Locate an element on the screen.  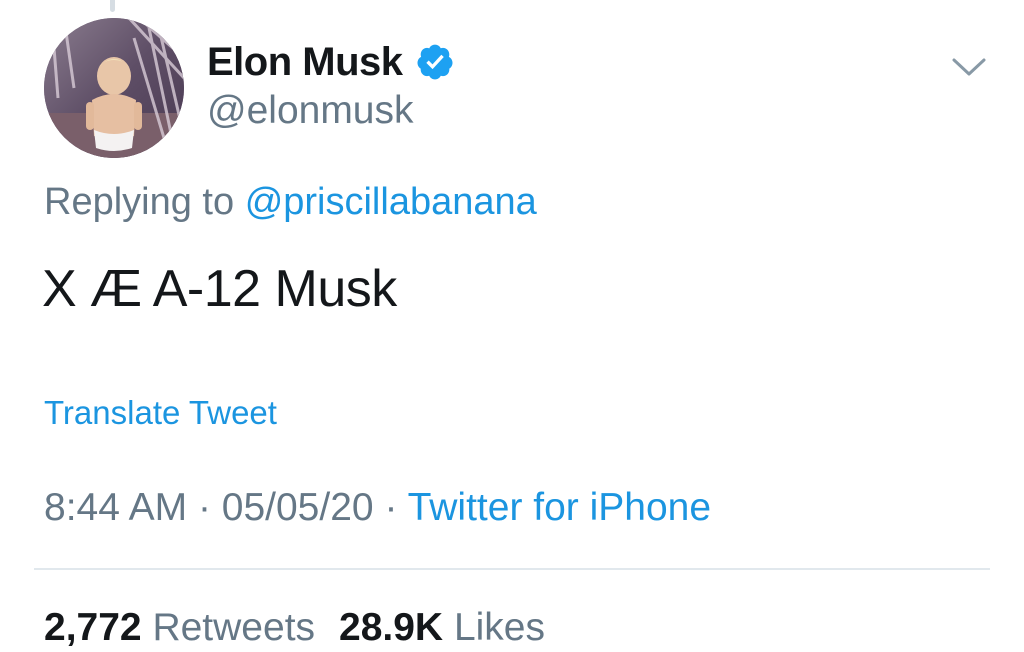
author-name-row: Elon Musk is located at coordinates (331, 62).